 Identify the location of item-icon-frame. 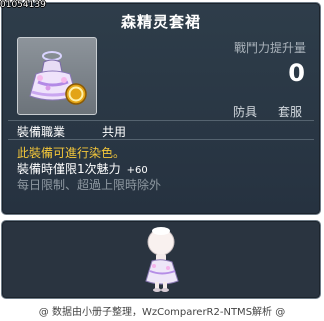
(57, 76).